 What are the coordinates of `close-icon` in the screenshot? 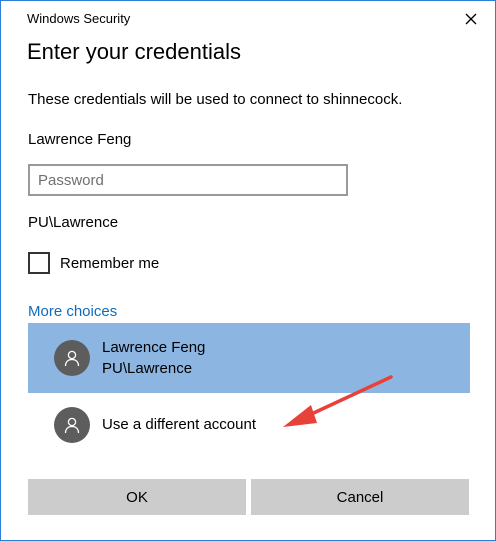 It's located at (471, 19).